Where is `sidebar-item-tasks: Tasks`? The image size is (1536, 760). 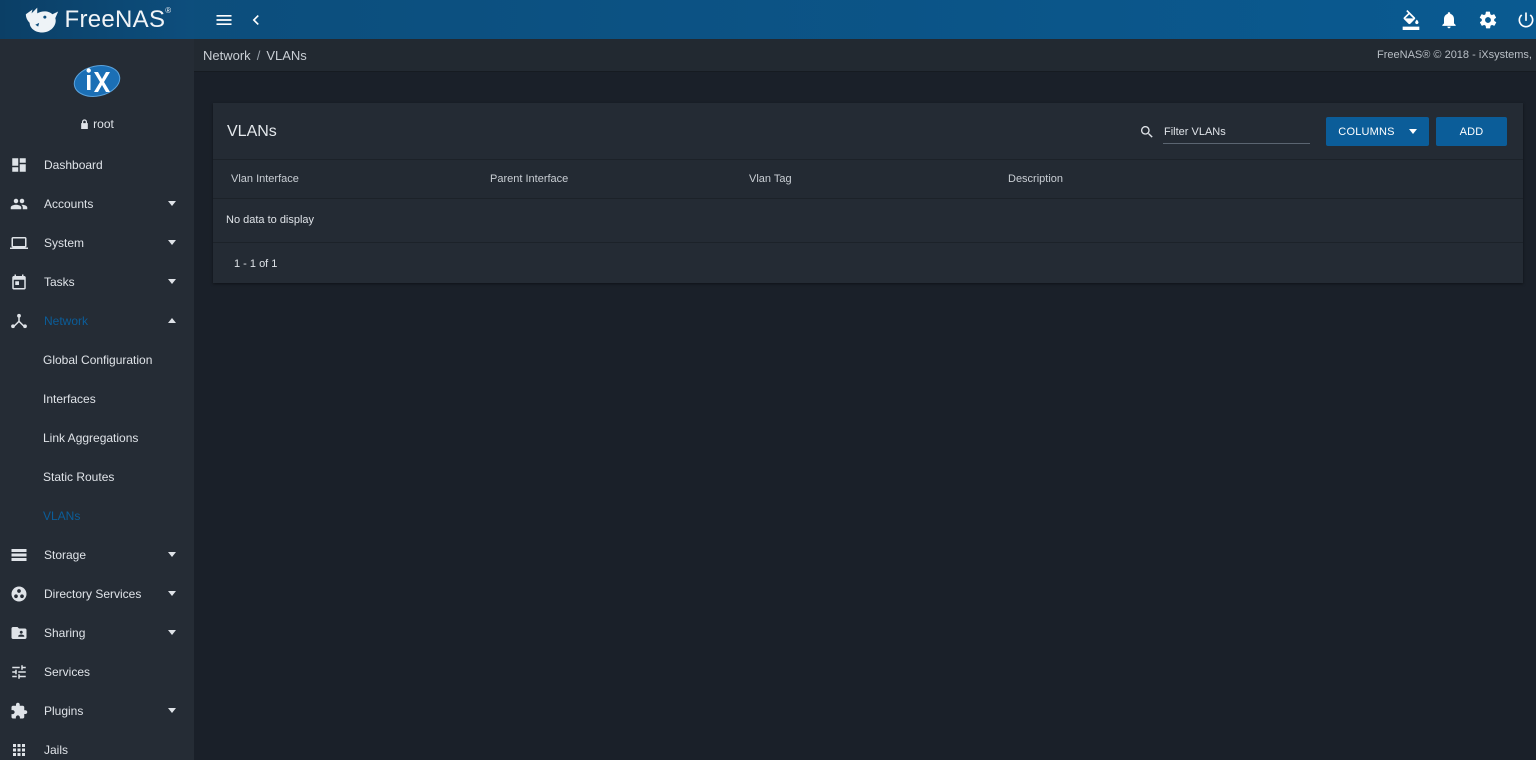 sidebar-item-tasks: Tasks is located at coordinates (97, 281).